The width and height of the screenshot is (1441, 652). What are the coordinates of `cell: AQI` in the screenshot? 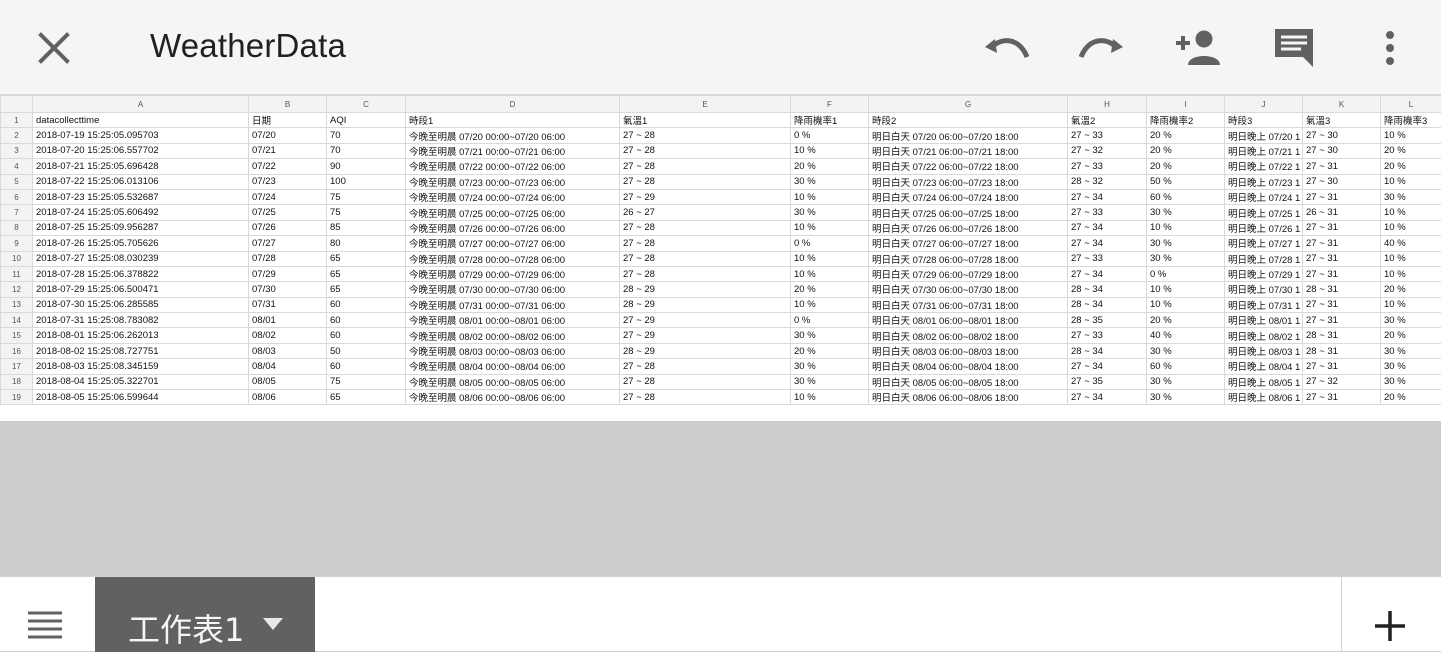 It's located at (366, 120).